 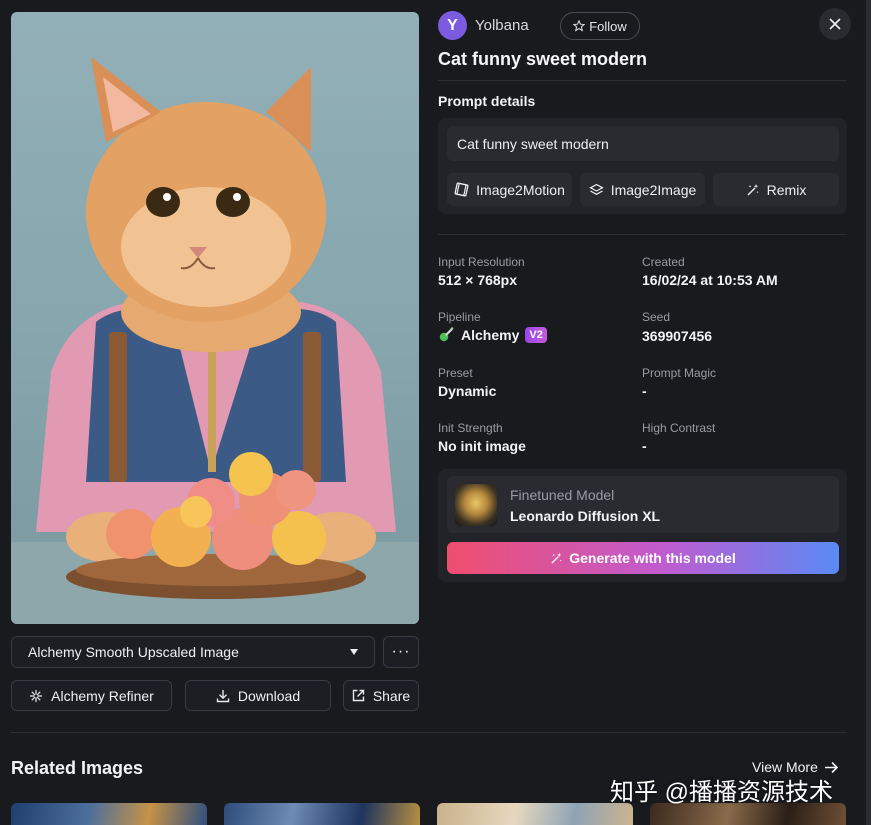 What do you see at coordinates (643, 504) in the screenshot?
I see `model-info` at bounding box center [643, 504].